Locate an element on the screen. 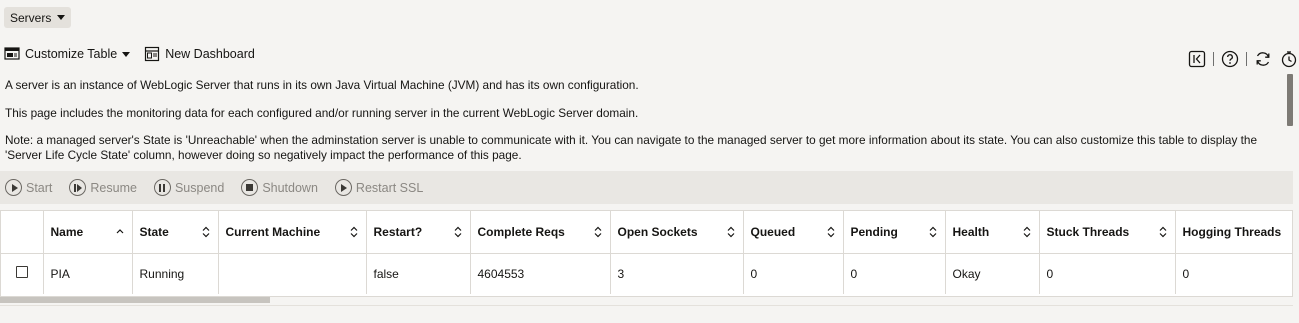 This screenshot has height=323, width=1299. column-label: Restart? is located at coordinates (398, 231).